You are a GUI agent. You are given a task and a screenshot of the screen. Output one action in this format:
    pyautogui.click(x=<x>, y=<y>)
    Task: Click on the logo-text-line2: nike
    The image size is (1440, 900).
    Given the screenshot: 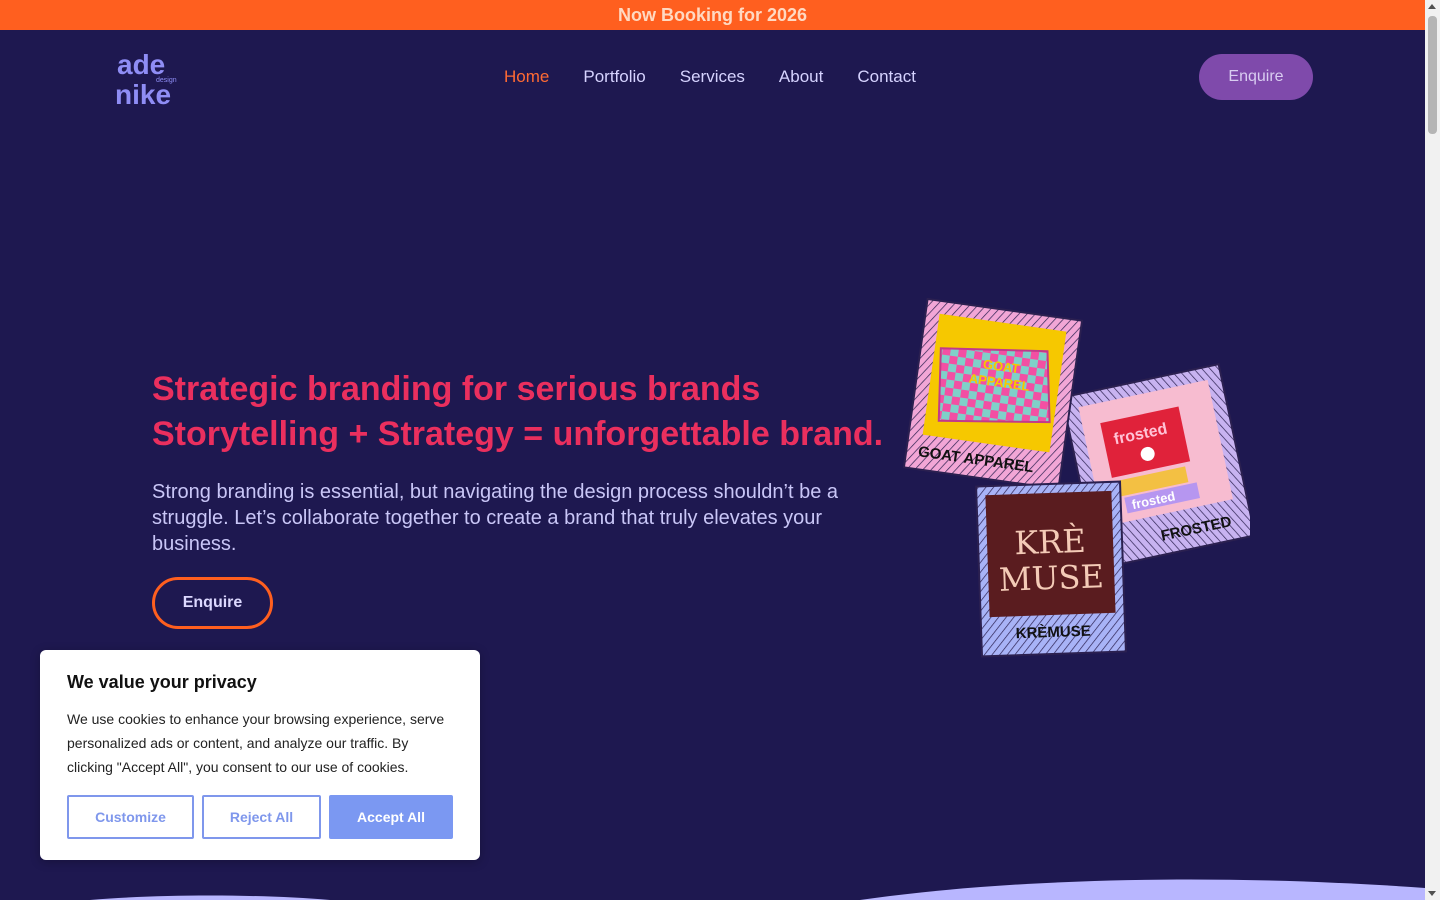 What is the action you would take?
    pyautogui.click(x=143, y=93)
    